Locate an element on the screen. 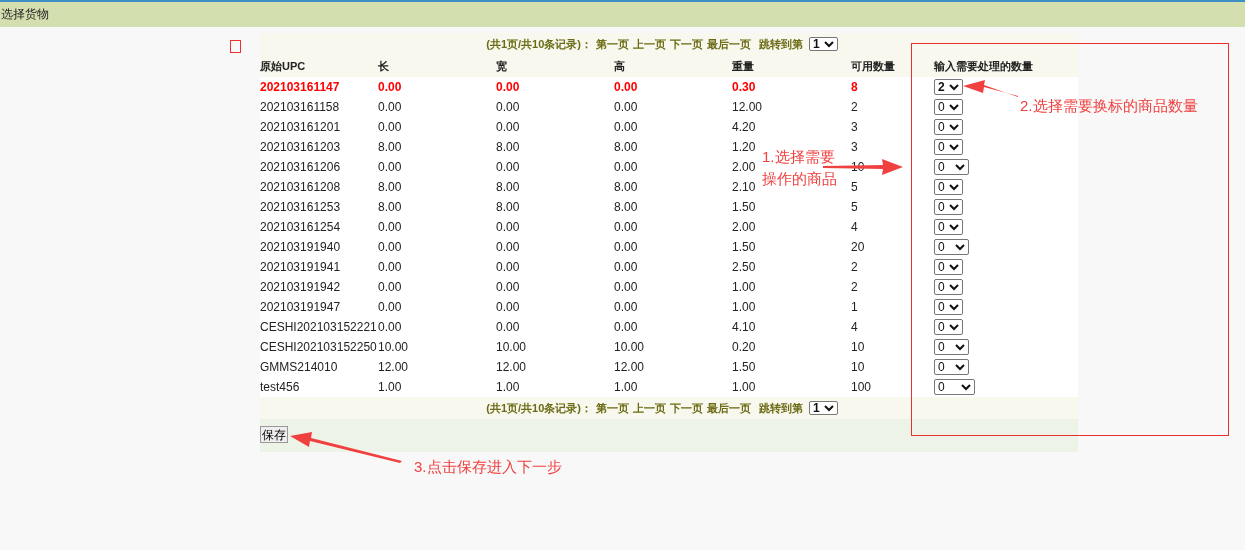 This screenshot has width=1245, height=550. table-cell-text: 202103161206 is located at coordinates (301, 167).